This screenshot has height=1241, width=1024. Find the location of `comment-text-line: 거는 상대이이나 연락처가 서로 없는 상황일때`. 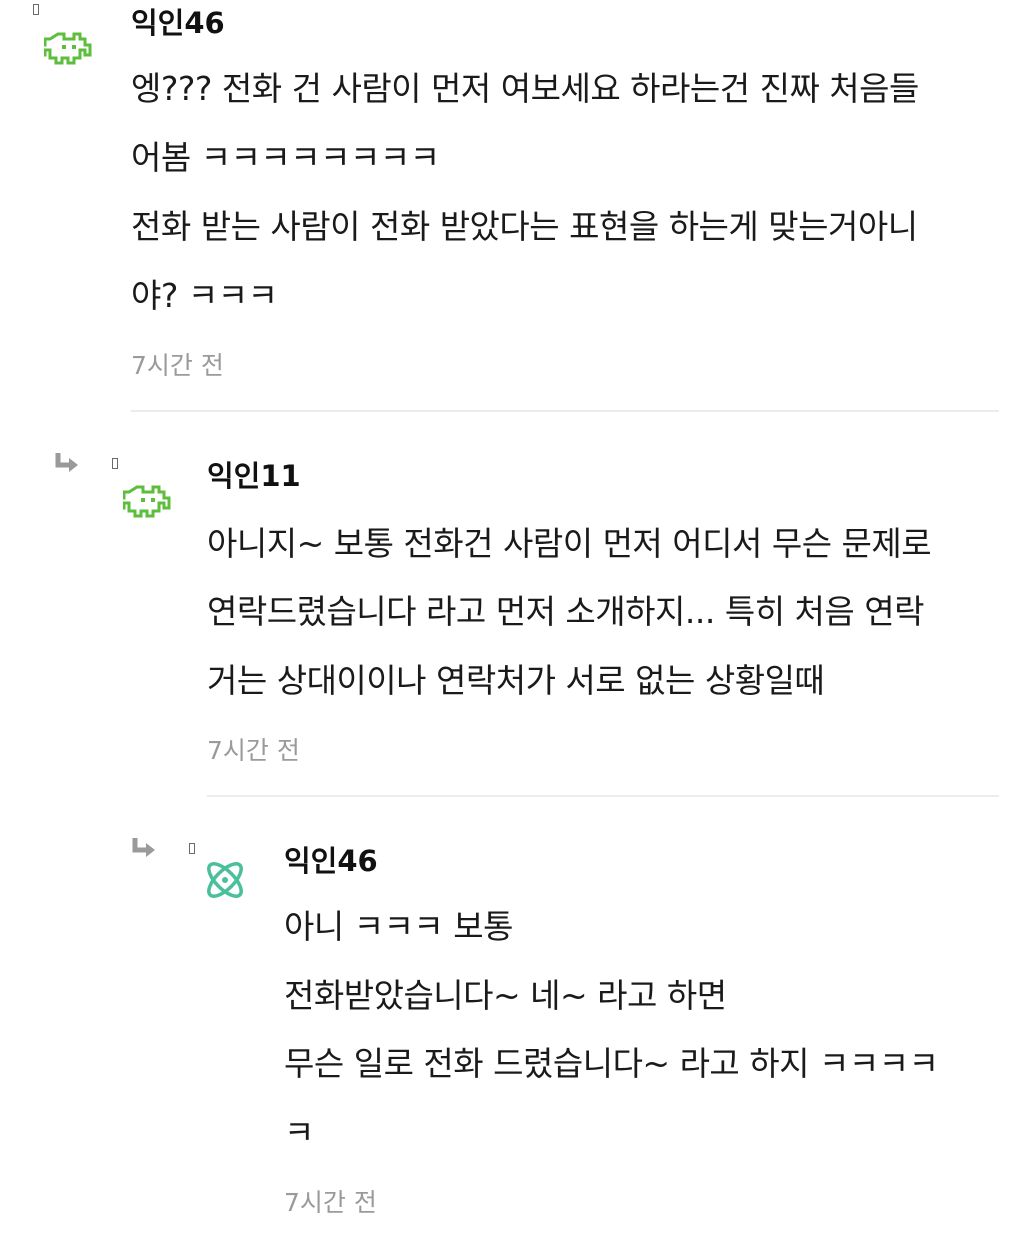

comment-text-line: 거는 상대이이나 연락처가 서로 없는 상황일때 is located at coordinates (516, 680).